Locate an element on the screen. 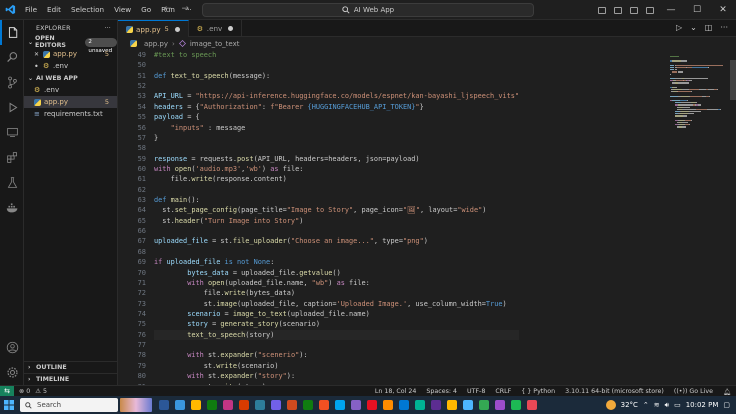 The height and width of the screenshot is (414, 736). code-line: file.write(bytes_data) is located at coordinates (336, 293).